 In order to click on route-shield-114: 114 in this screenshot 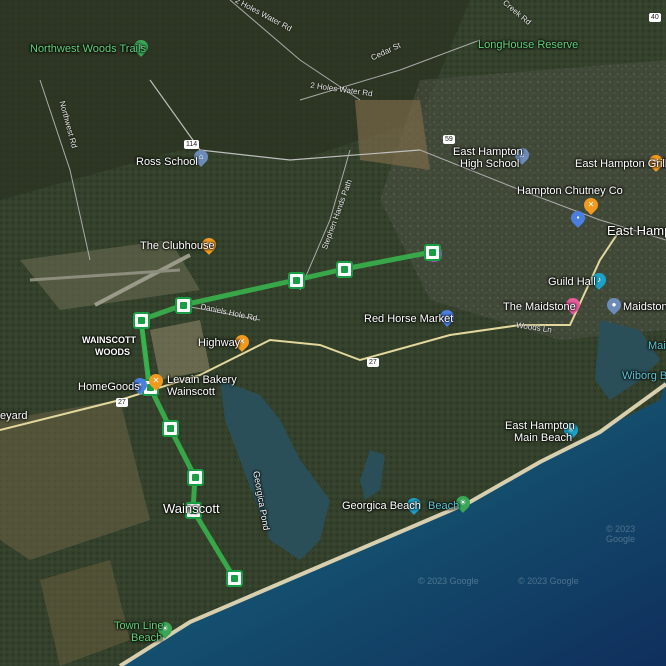, I will do `click(192, 144)`.